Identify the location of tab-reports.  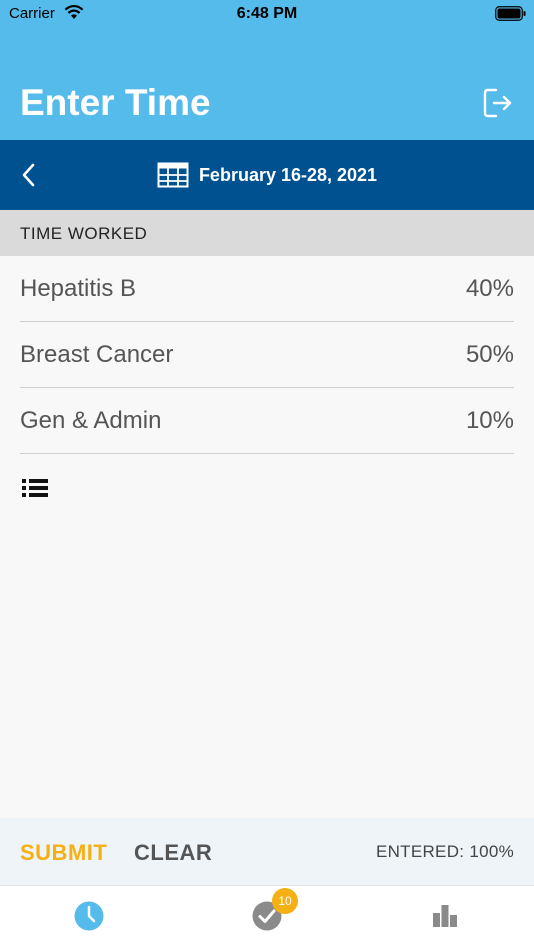
(445, 918).